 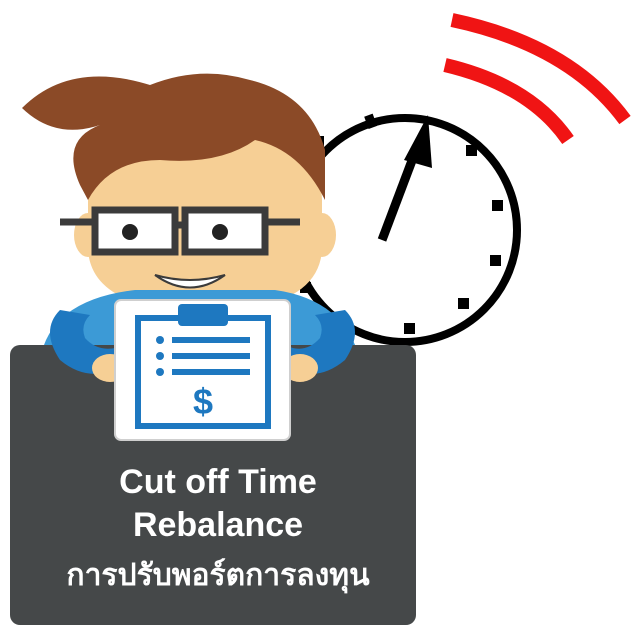 What do you see at coordinates (537, 79) in the screenshot?
I see `alarm-signal-icon` at bounding box center [537, 79].